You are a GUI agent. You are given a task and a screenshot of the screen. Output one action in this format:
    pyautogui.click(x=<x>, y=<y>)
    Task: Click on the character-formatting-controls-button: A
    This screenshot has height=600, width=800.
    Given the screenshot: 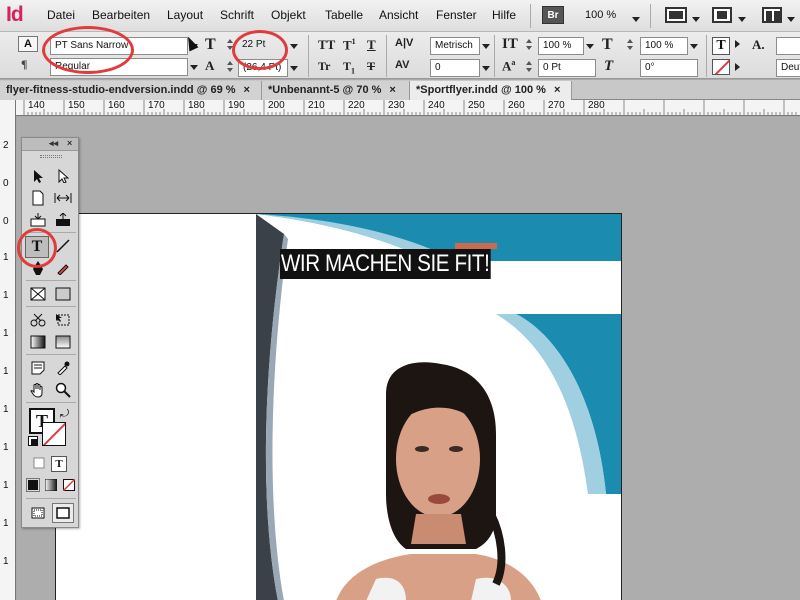 What is the action you would take?
    pyautogui.click(x=28, y=44)
    